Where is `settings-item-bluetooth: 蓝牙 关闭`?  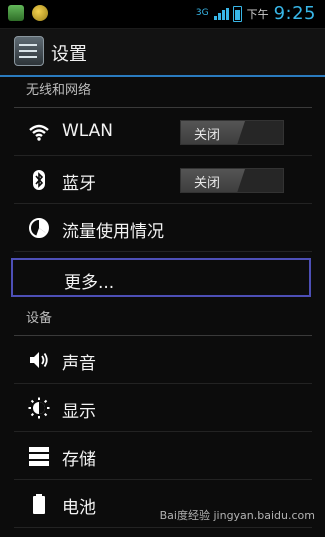 settings-item-bluetooth: 蓝牙 关闭 is located at coordinates (163, 180).